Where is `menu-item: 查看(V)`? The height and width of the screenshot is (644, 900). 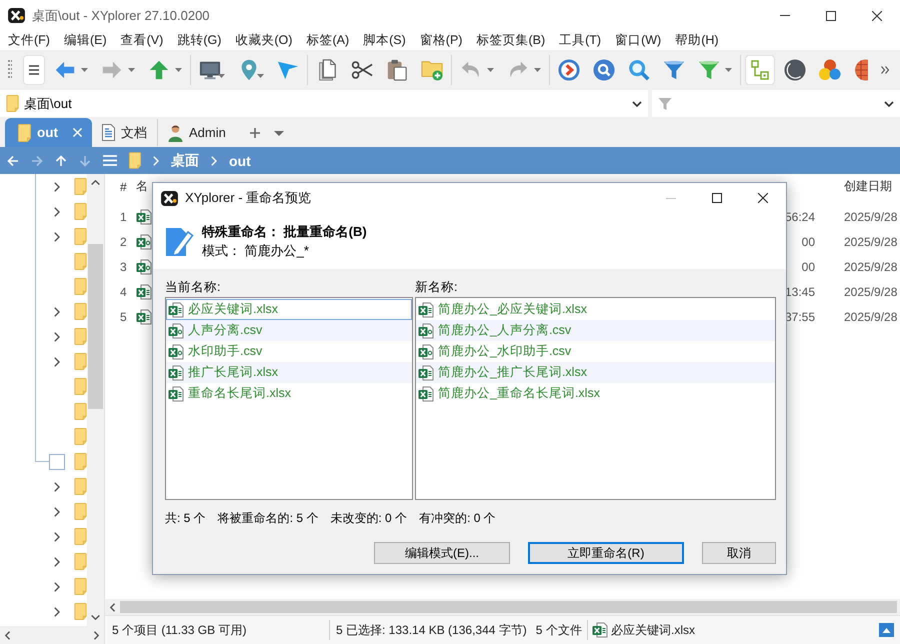
menu-item: 查看(V) is located at coordinates (142, 40).